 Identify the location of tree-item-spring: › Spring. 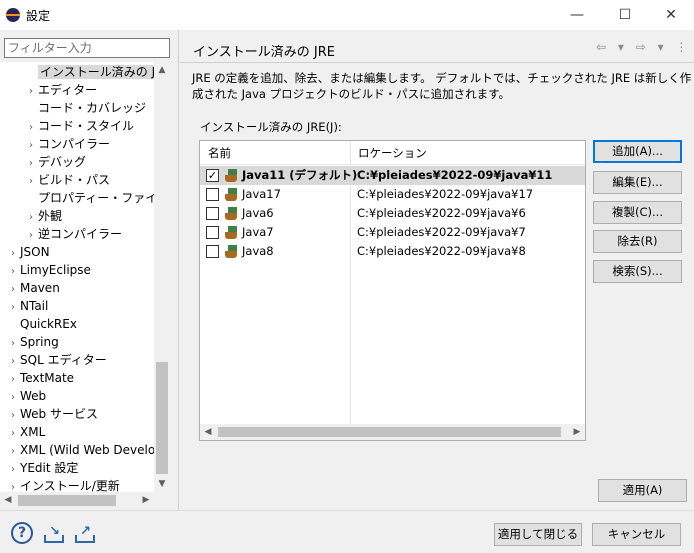
(32, 342).